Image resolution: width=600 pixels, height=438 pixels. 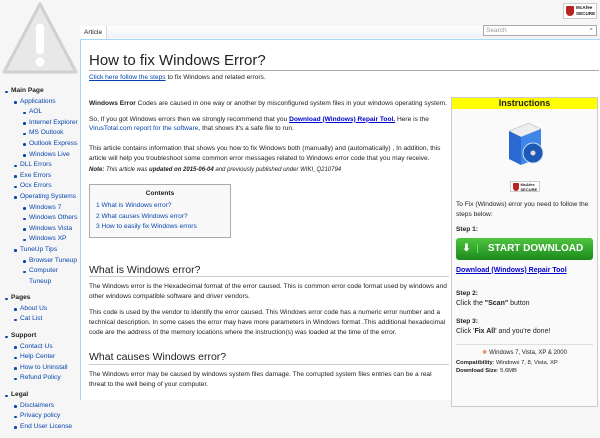 I want to click on sidebar-list-item: Windows Vista, so click(x=40, y=229).